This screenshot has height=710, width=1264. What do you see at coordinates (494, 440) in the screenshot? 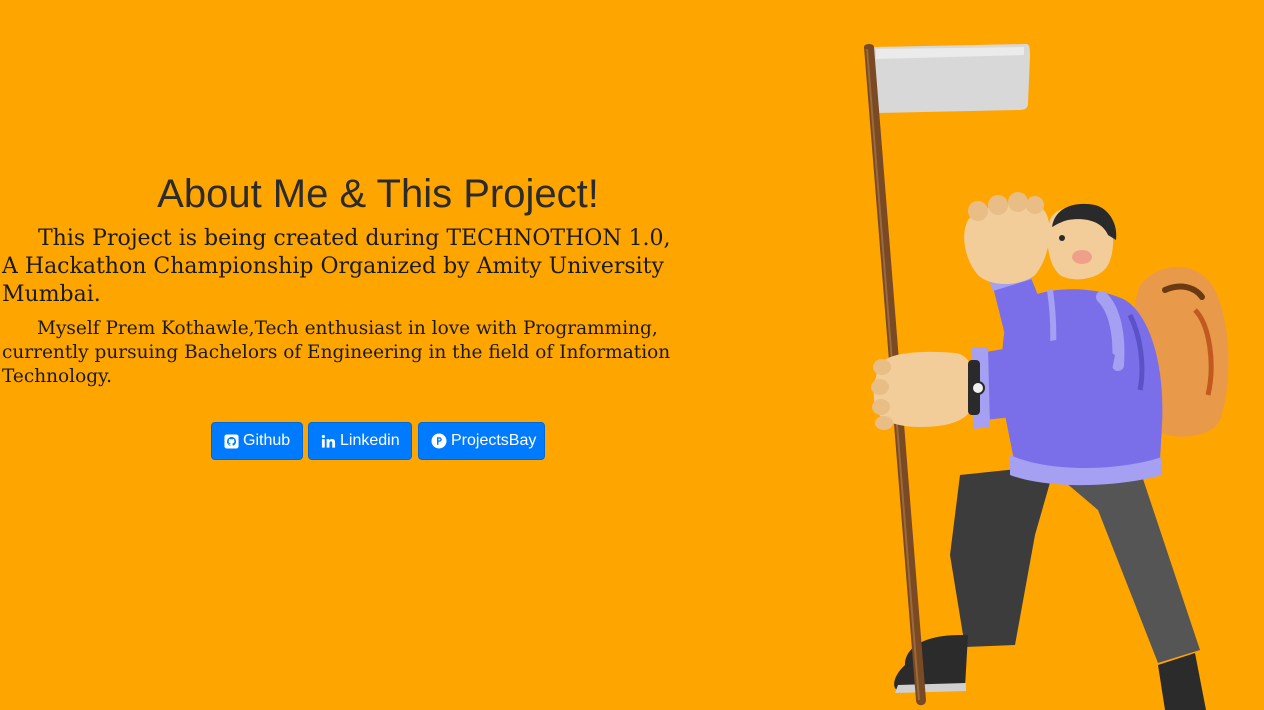
I see `projectsbay-label: ProjectsBay` at bounding box center [494, 440].